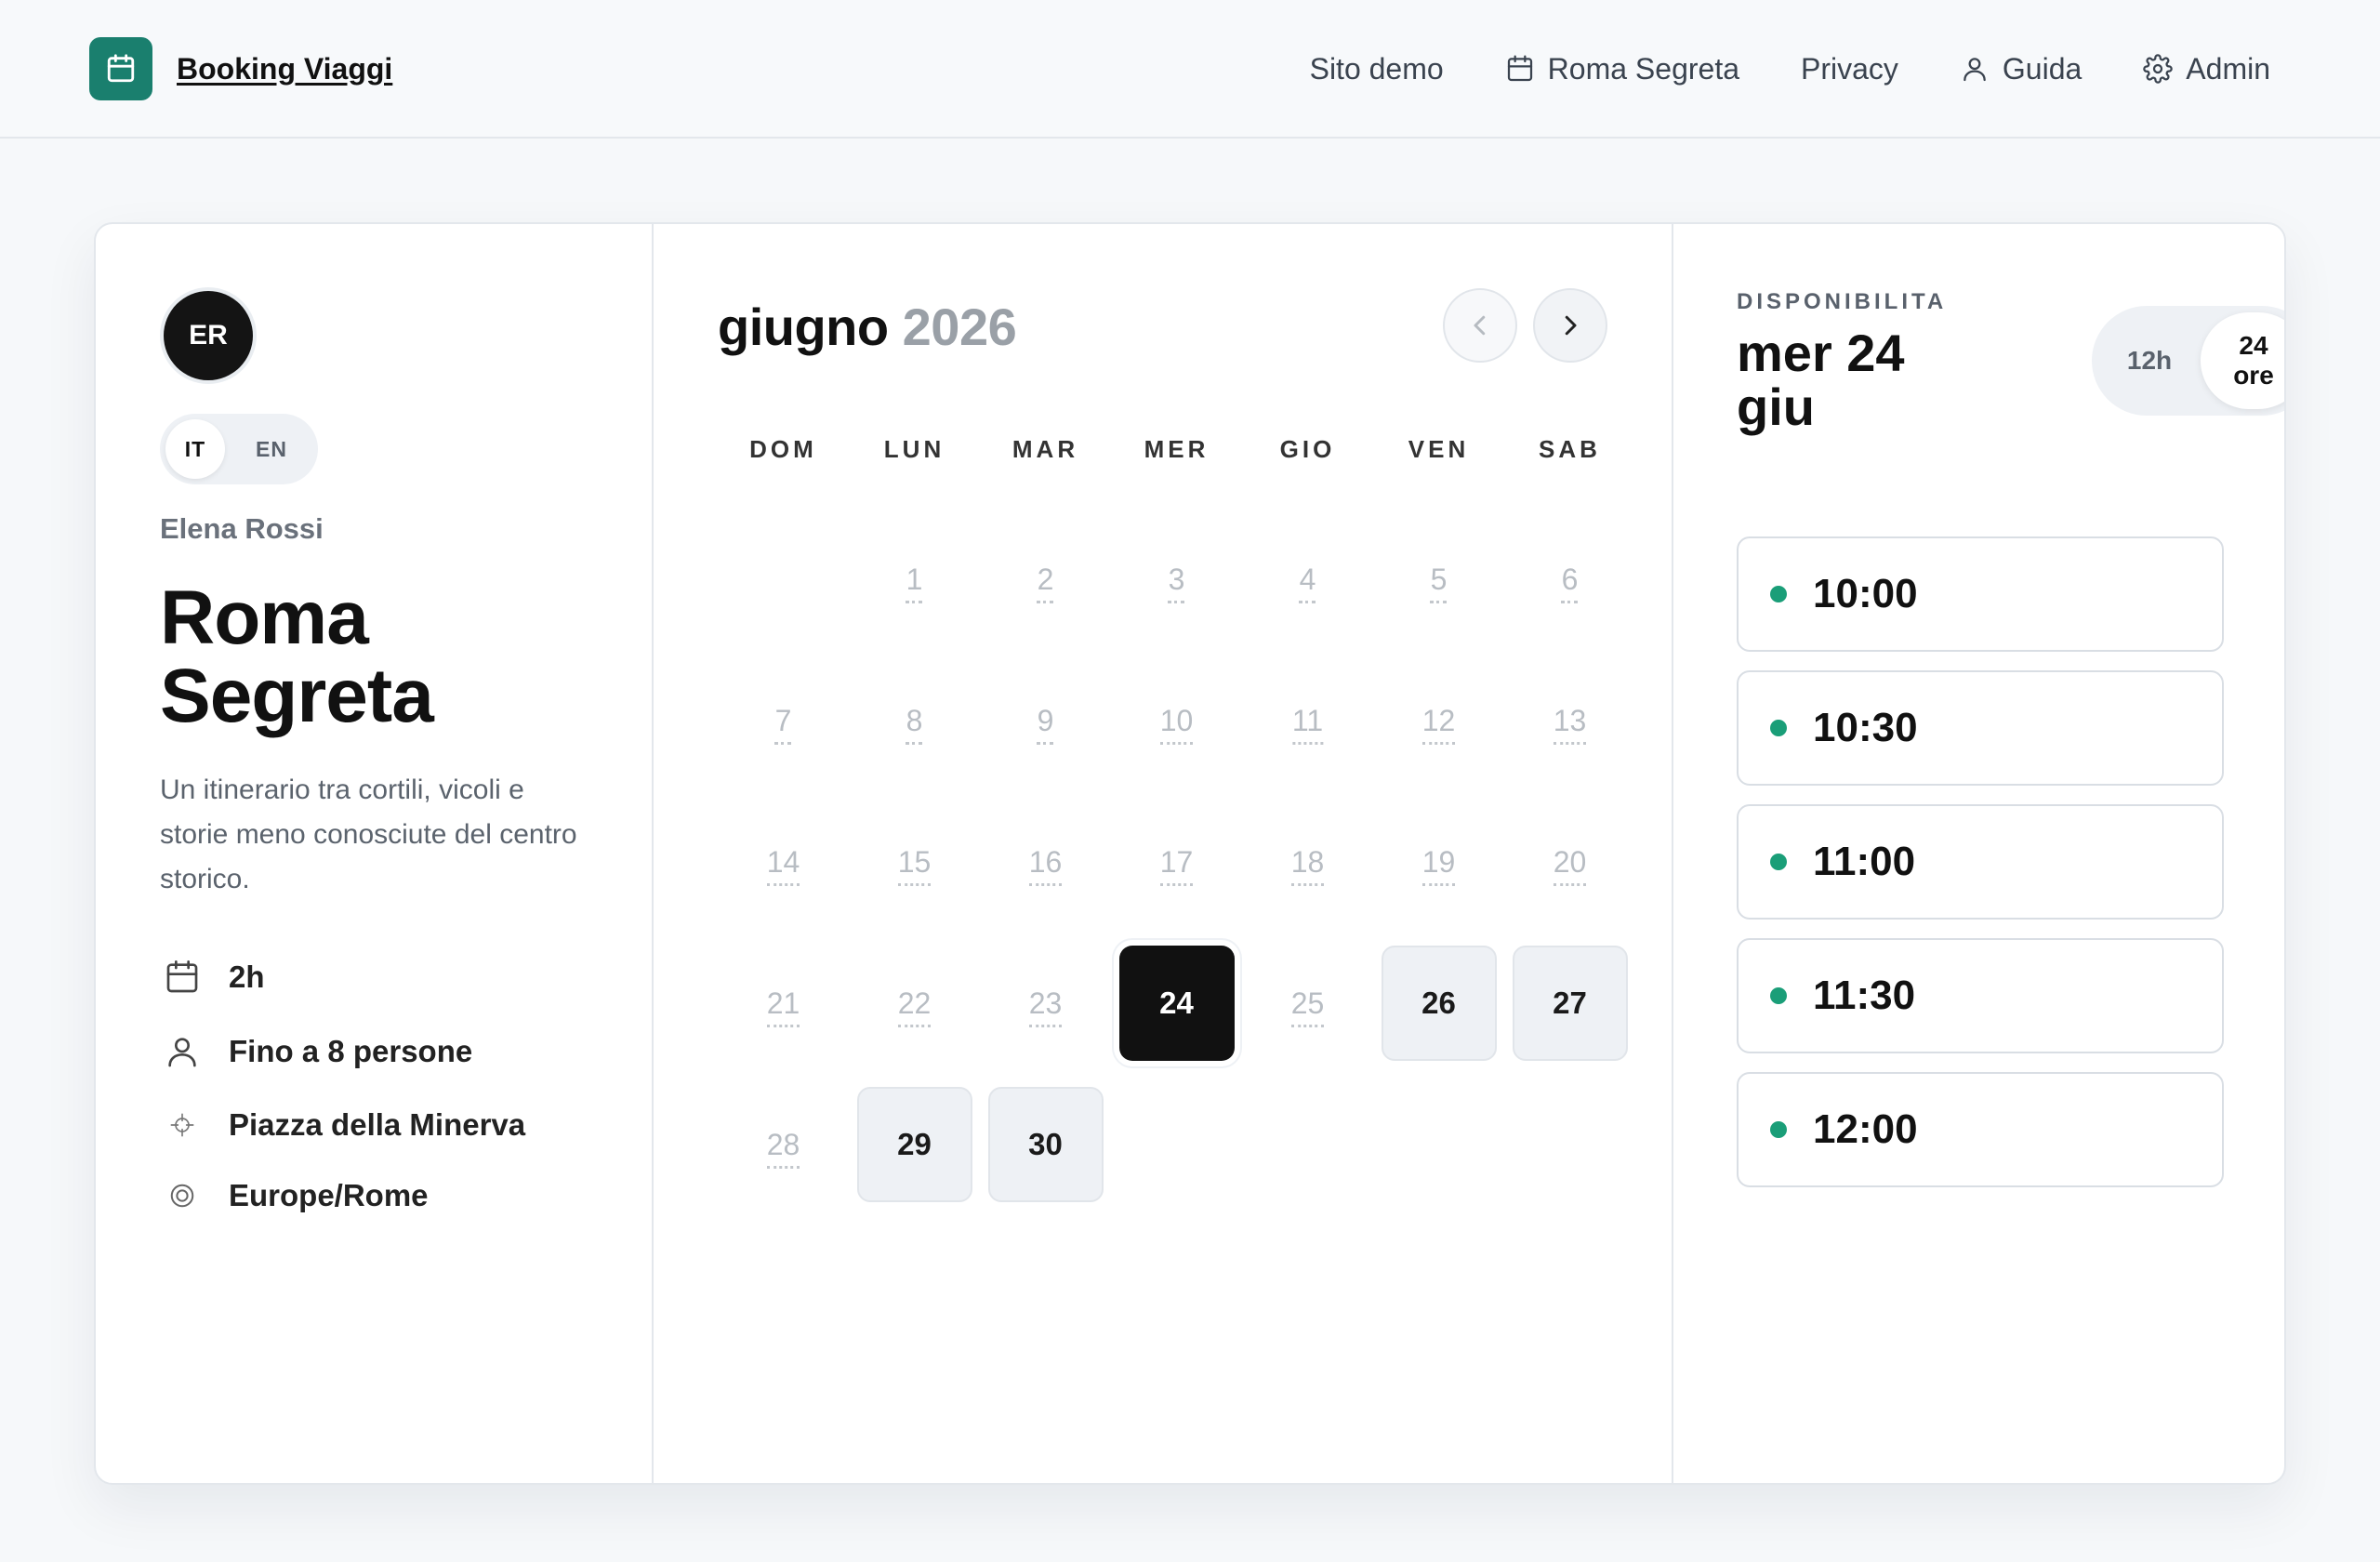 Image resolution: width=2380 pixels, height=1562 pixels. What do you see at coordinates (1865, 593) in the screenshot?
I see `slot-time: 10:00` at bounding box center [1865, 593].